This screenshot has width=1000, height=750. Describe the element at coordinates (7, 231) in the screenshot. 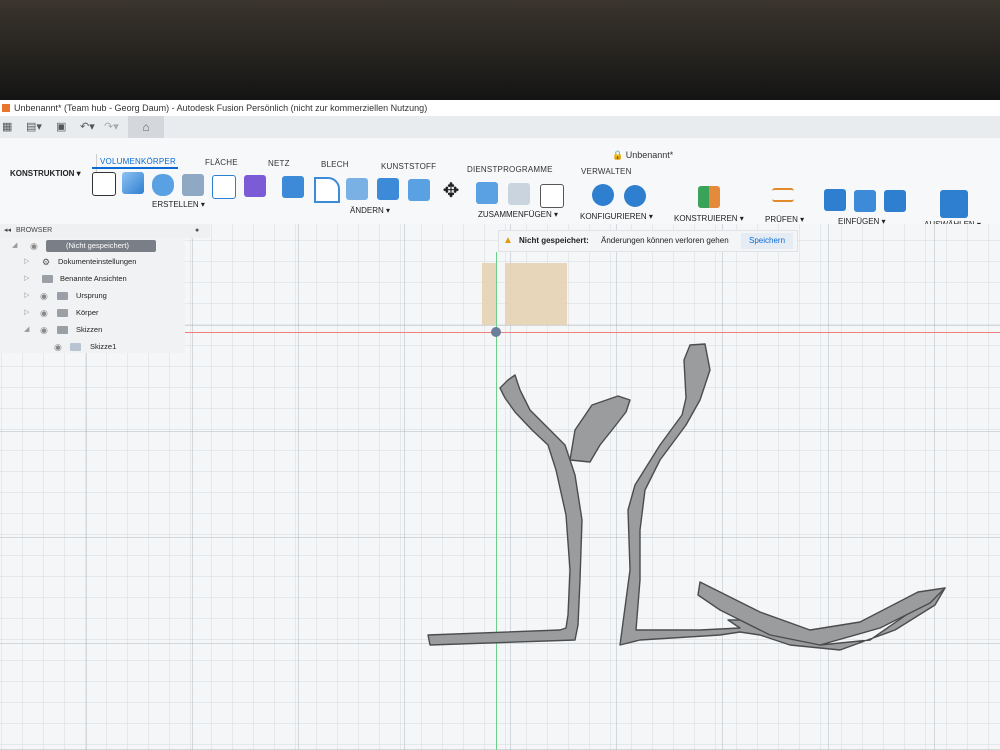

I see `browser-collapse-icon: ◂◂` at that location.